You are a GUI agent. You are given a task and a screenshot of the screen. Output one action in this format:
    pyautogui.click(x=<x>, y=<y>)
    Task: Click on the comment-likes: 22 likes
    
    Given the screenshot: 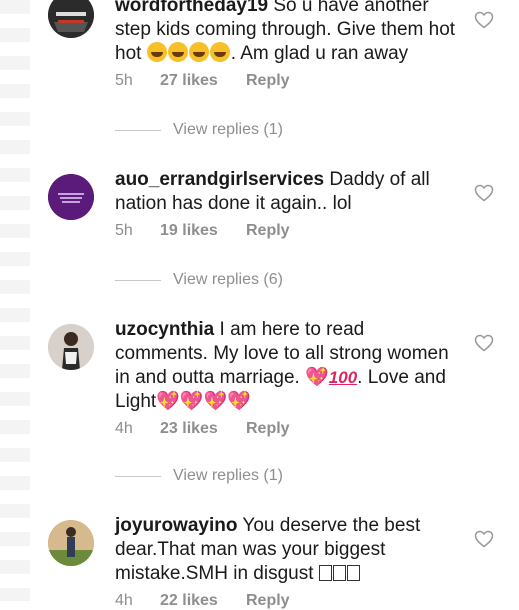 What is the action you would take?
    pyautogui.click(x=203, y=601)
    